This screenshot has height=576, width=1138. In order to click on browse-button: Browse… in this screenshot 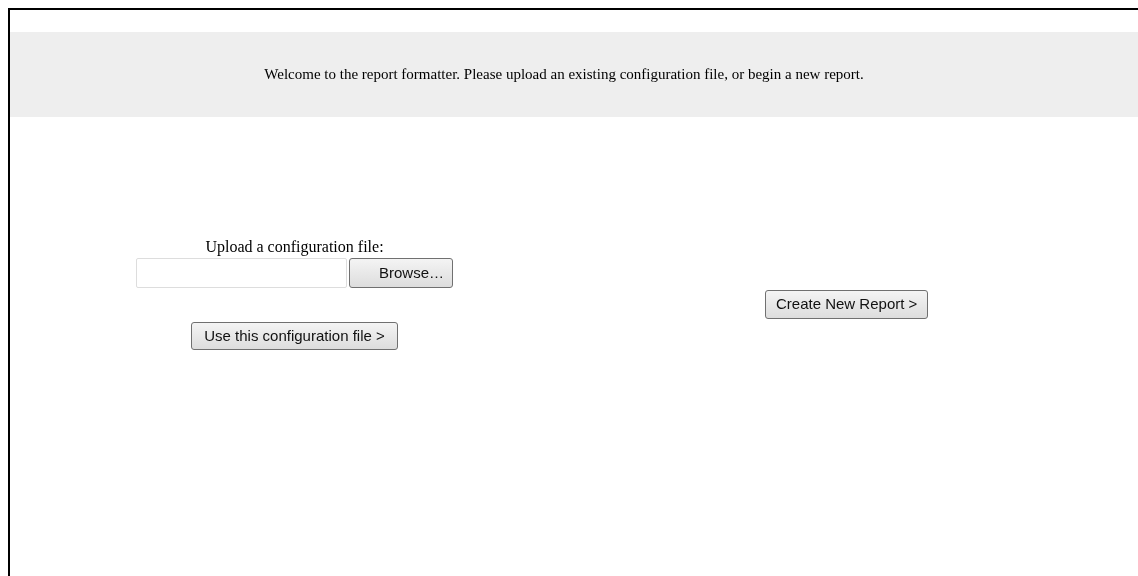, I will do `click(401, 273)`.